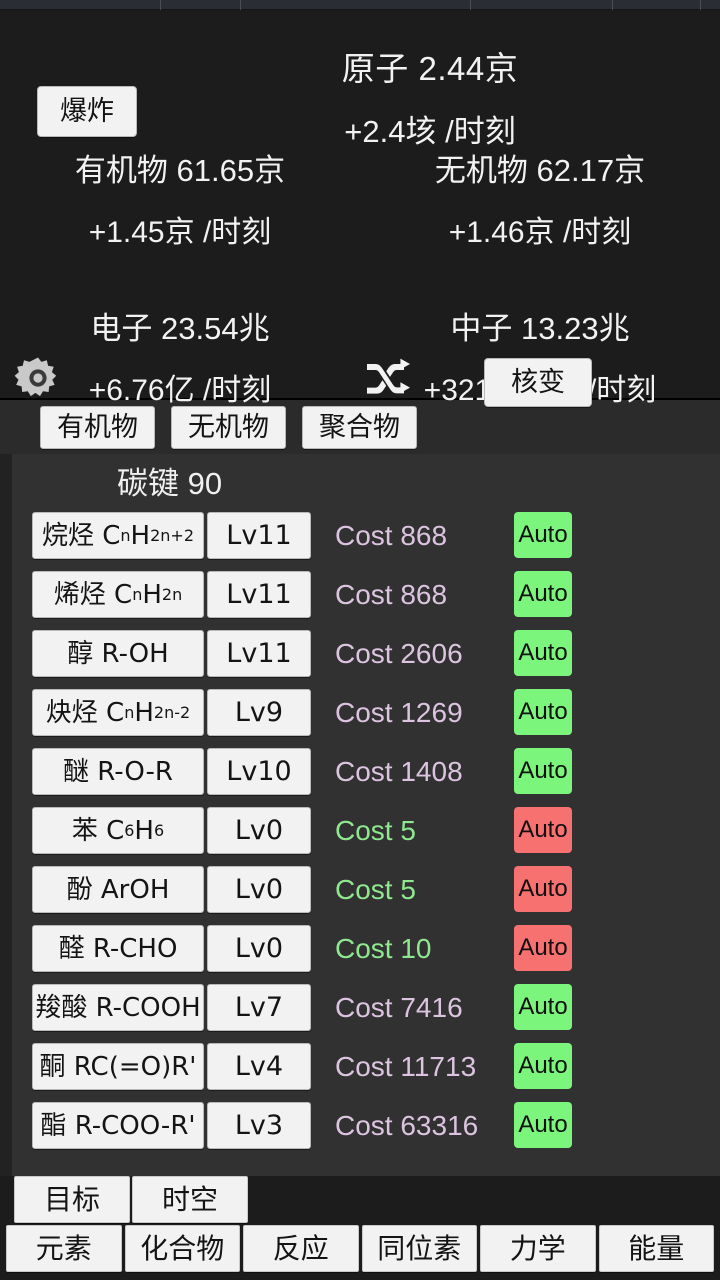  Describe the element at coordinates (118, 1125) in the screenshot. I see `upgrade-name-button: 酯 R-COO-R'` at that location.